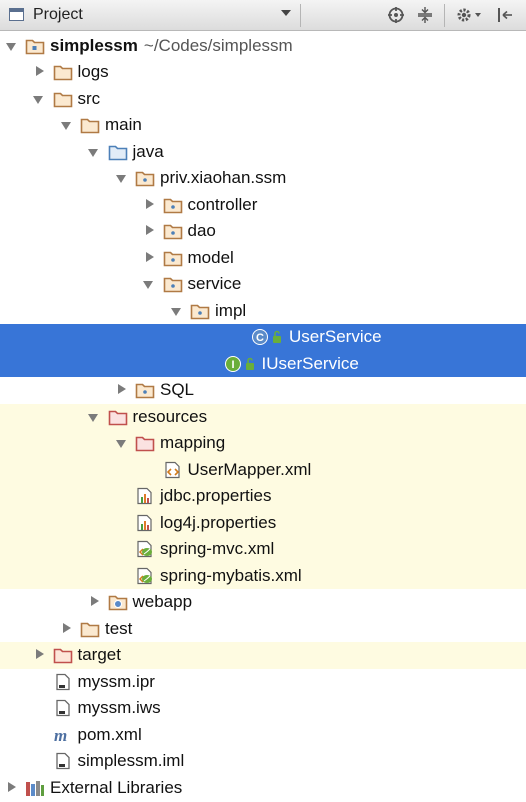 This screenshot has width=526, height=802. I want to click on tree-item-name: pom.xml, so click(109, 734).